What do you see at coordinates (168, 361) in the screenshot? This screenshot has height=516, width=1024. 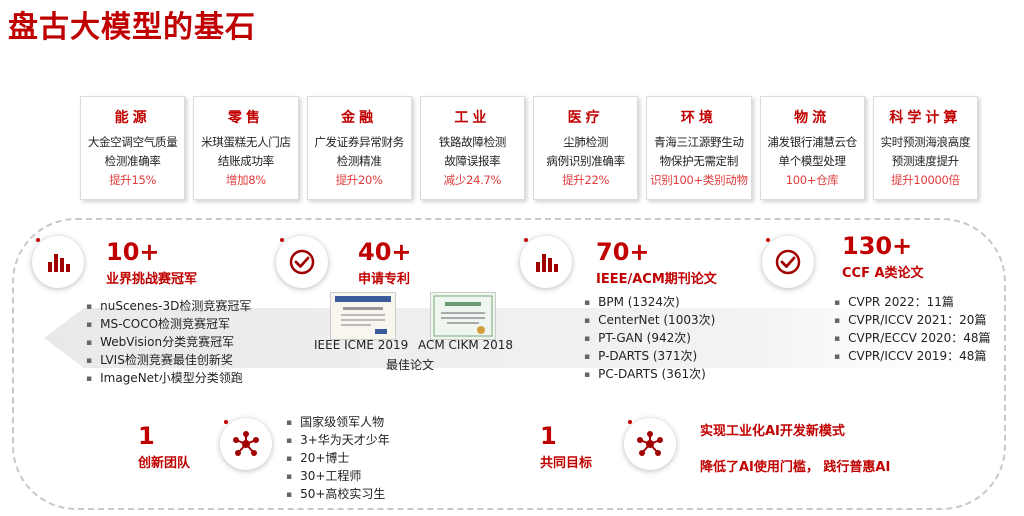 I see `list-item: LVIS检测竞赛最佳创新奖` at bounding box center [168, 361].